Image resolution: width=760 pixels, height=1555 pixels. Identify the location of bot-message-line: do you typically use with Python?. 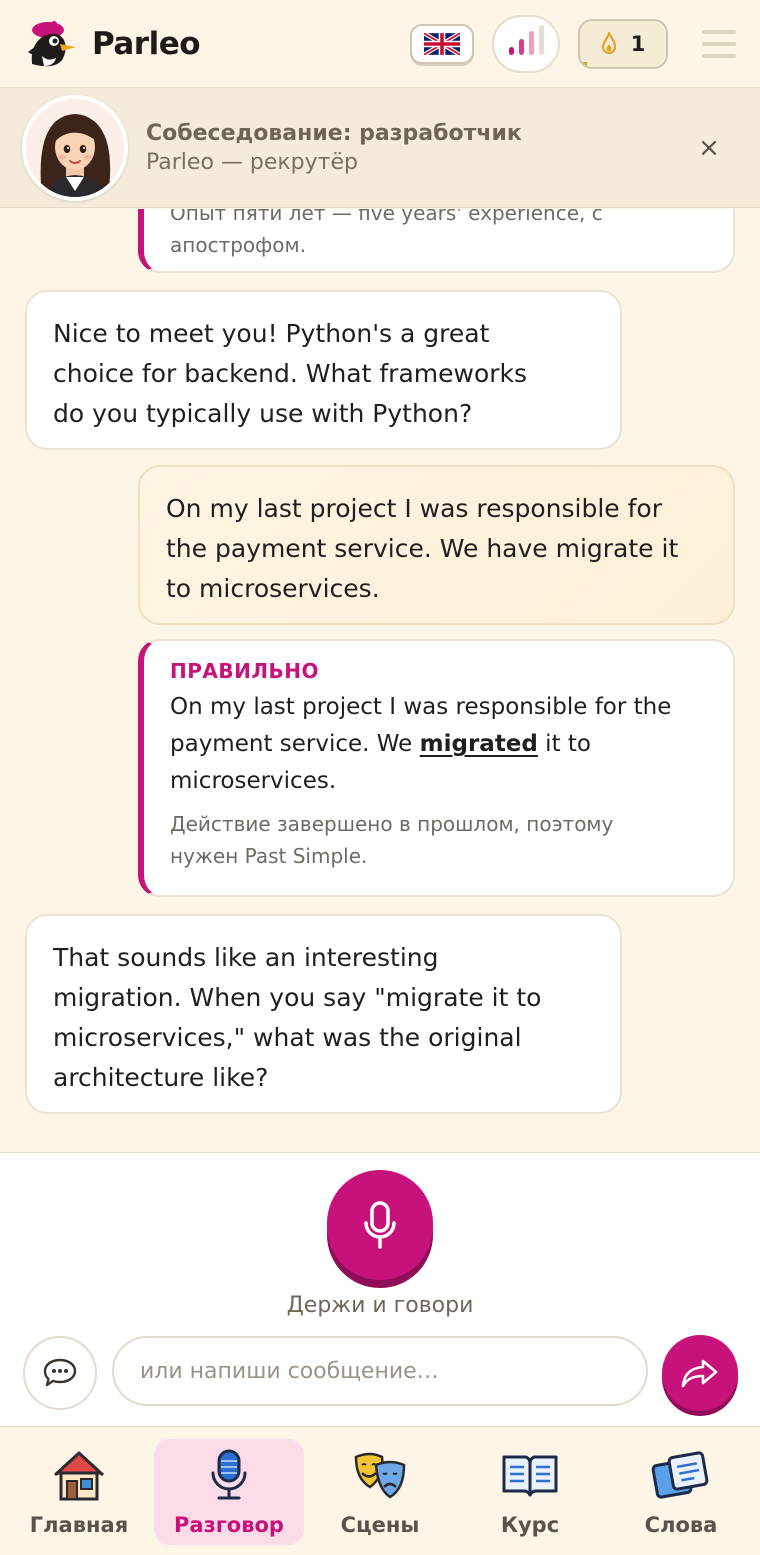
(263, 413).